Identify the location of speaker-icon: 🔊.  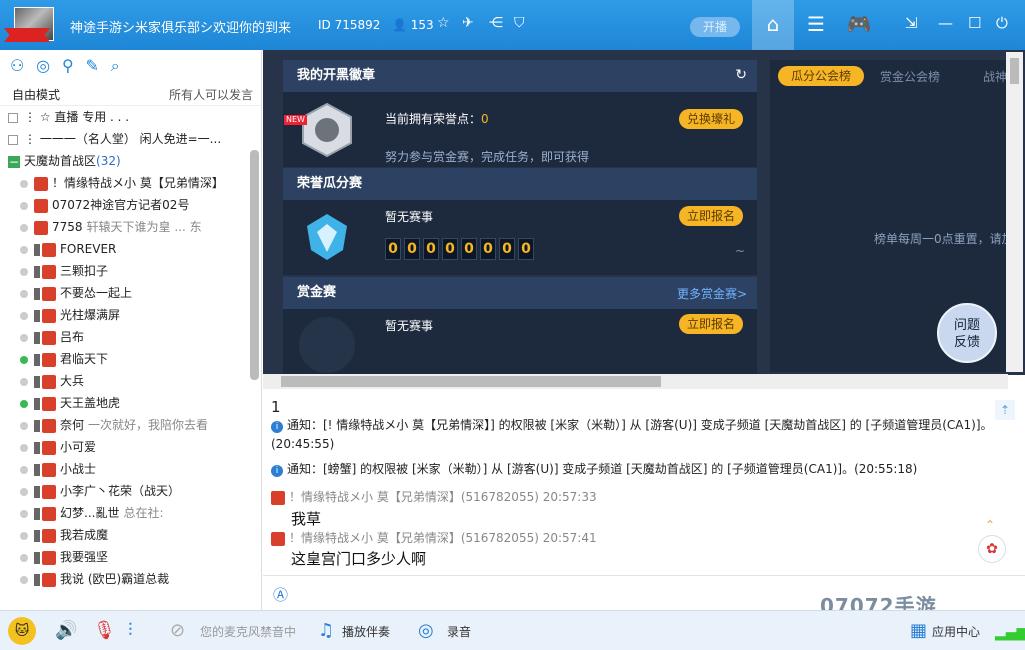
(66, 630).